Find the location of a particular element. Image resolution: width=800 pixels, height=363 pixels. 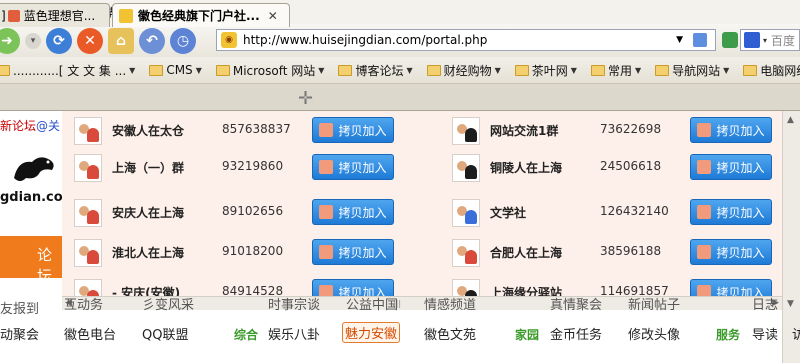

bookmark-label: Microsoft 网站 is located at coordinates (274, 70).